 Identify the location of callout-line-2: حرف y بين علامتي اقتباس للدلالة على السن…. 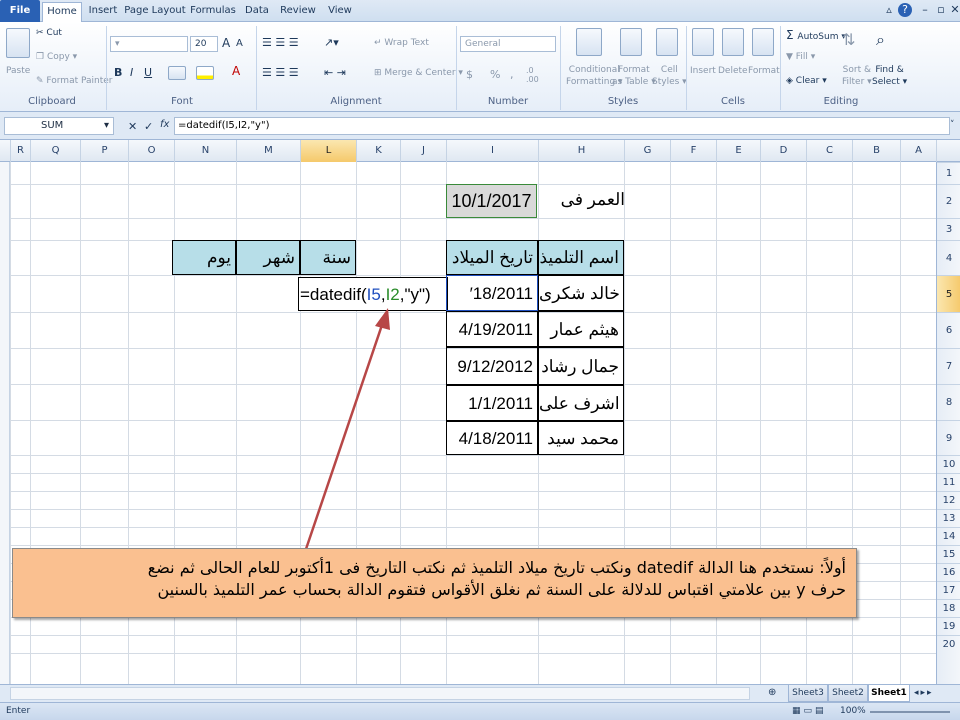
(501, 589).